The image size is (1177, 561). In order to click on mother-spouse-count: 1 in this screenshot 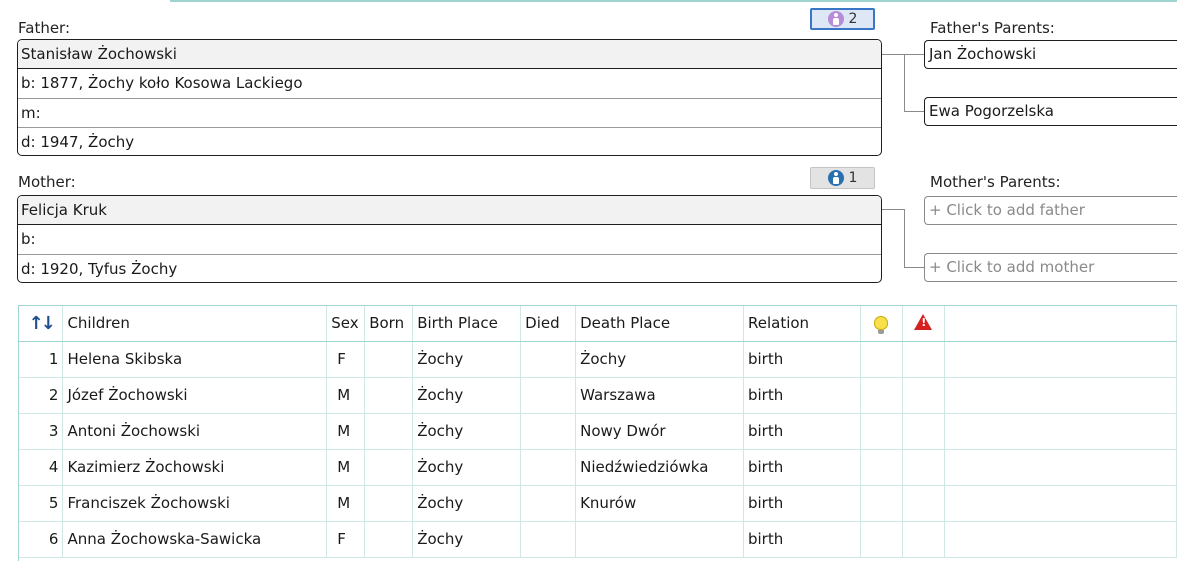, I will do `click(853, 178)`.